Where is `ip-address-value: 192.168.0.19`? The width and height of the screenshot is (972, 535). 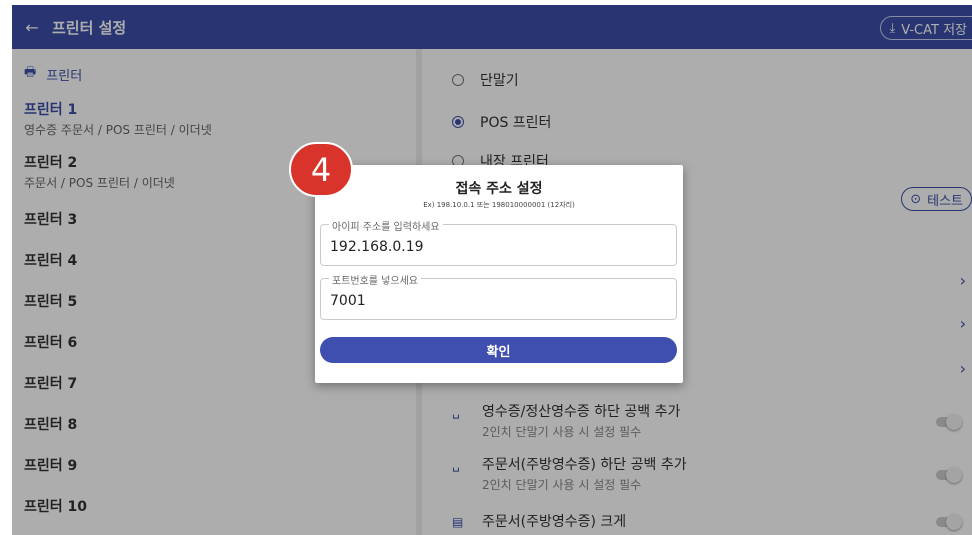 ip-address-value: 192.168.0.19 is located at coordinates (377, 247).